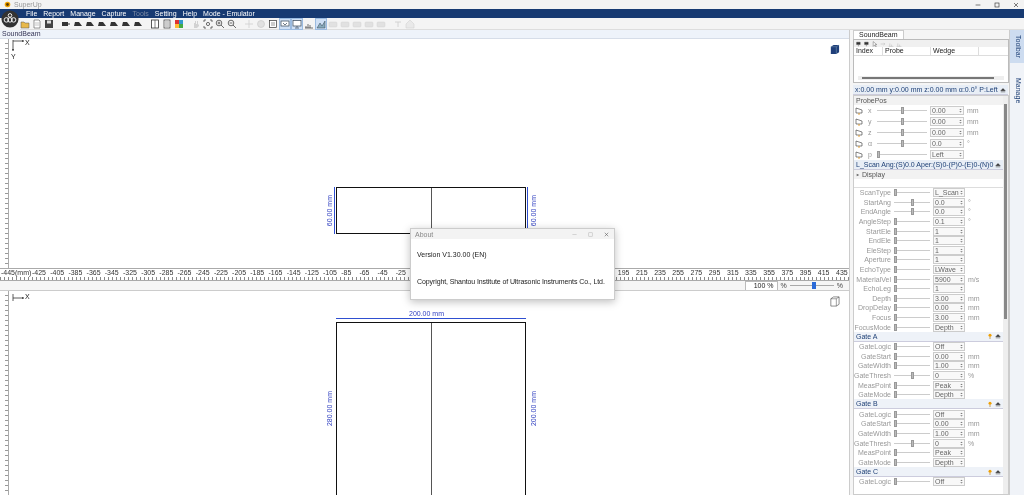  I want to click on monitor-icon, so click(297, 23).